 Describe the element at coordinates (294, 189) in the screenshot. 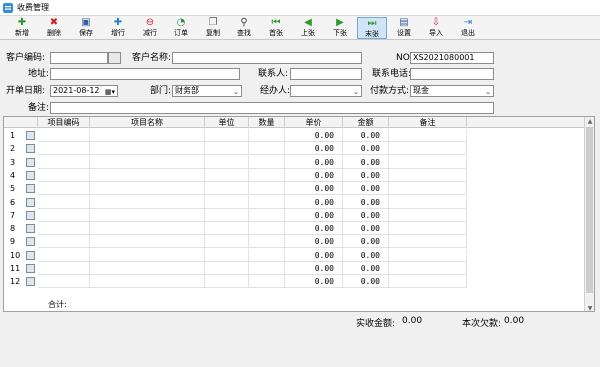

I see `table-row: 5 0.00 0.00` at that location.